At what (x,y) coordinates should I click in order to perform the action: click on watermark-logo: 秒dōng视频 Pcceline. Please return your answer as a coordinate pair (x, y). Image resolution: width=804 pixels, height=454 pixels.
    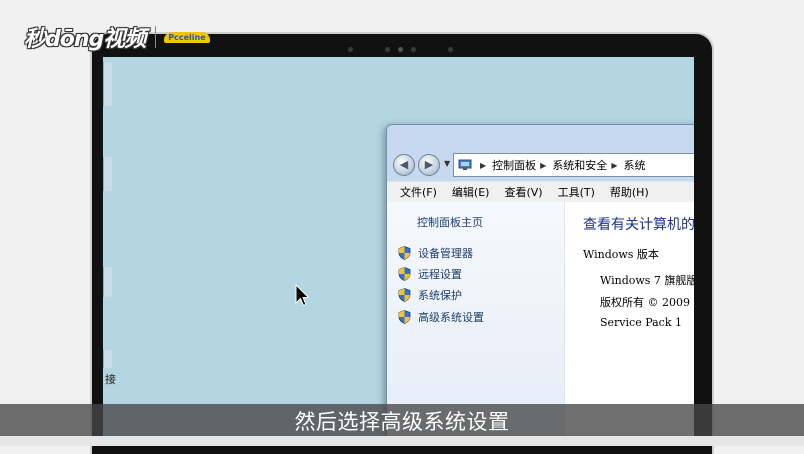
    Looking at the image, I should click on (117, 37).